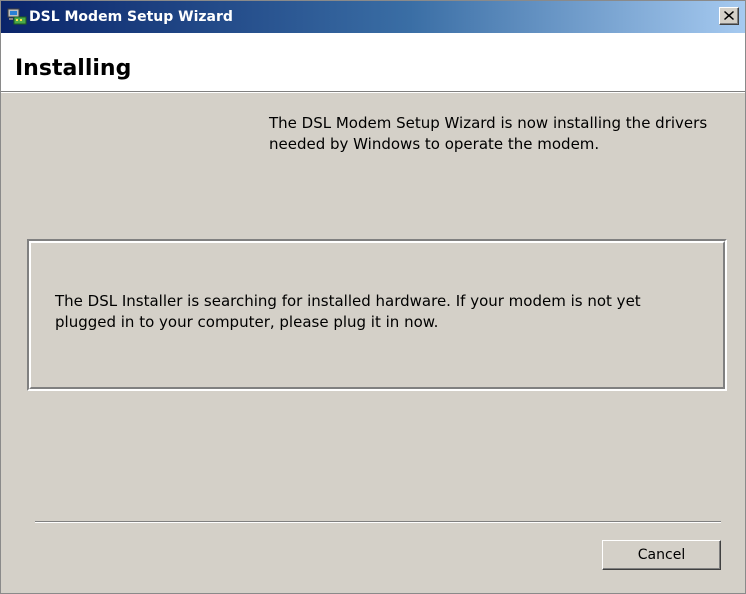 The height and width of the screenshot is (594, 746). What do you see at coordinates (661, 555) in the screenshot?
I see `cancel-button: Cancel` at bounding box center [661, 555].